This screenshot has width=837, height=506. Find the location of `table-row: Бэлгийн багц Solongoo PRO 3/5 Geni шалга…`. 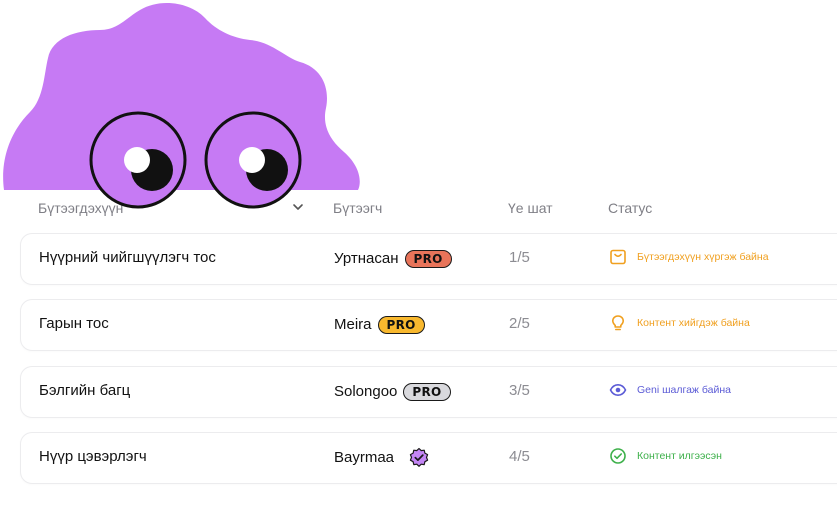

table-row: Бэлгийн багц Solongoo PRO 3/5 Geni шалга… is located at coordinates (428, 392).